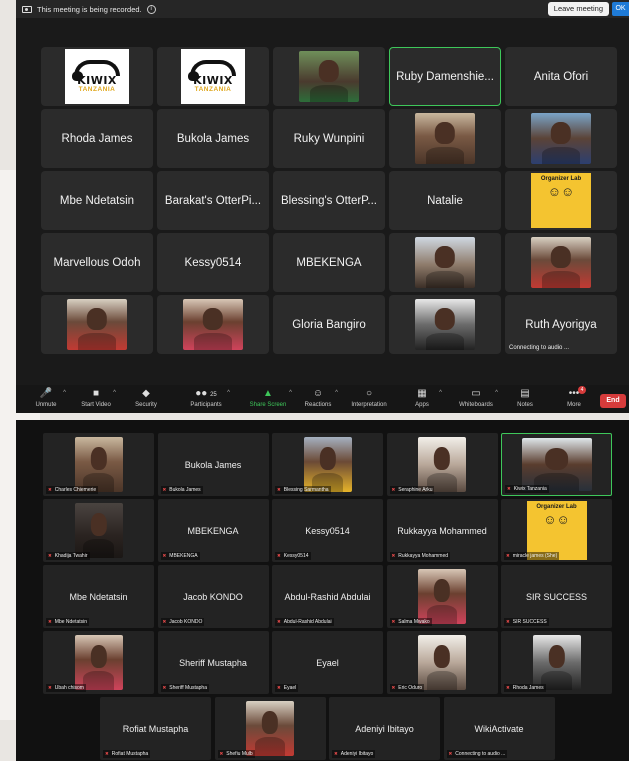 This screenshot has height=761, width=629. Describe the element at coordinates (98, 596) in the screenshot. I see `participant-tile: Mbe Ndetatsin Mbe Ndetatsin` at that location.